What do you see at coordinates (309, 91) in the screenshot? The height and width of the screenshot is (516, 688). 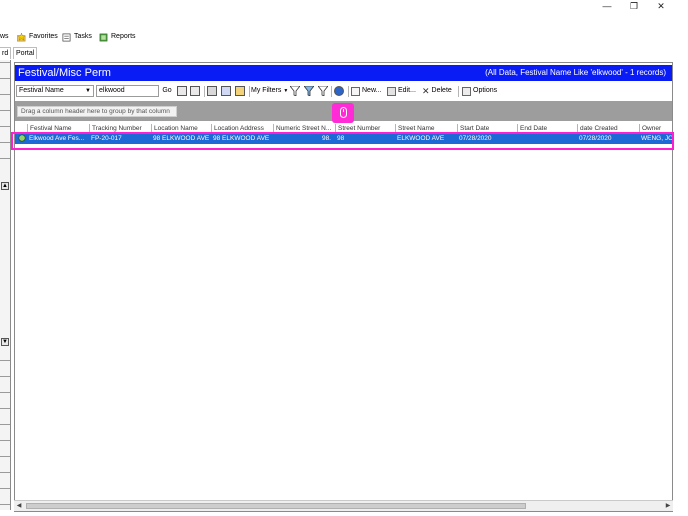 I see `filter-edit-icon` at bounding box center [309, 91].